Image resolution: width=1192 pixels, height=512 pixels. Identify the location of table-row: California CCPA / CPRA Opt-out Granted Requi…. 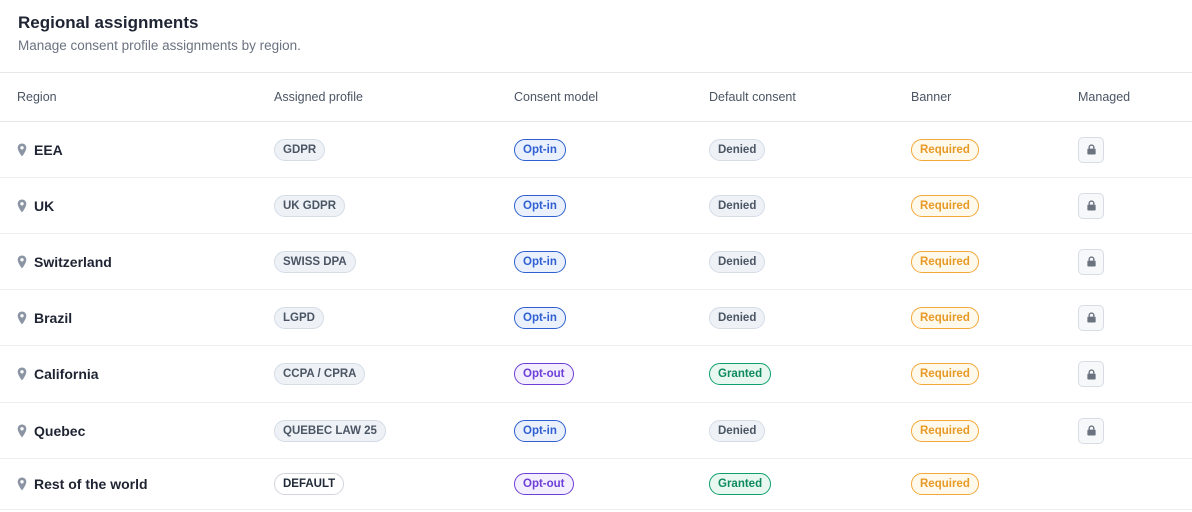
(596, 374).